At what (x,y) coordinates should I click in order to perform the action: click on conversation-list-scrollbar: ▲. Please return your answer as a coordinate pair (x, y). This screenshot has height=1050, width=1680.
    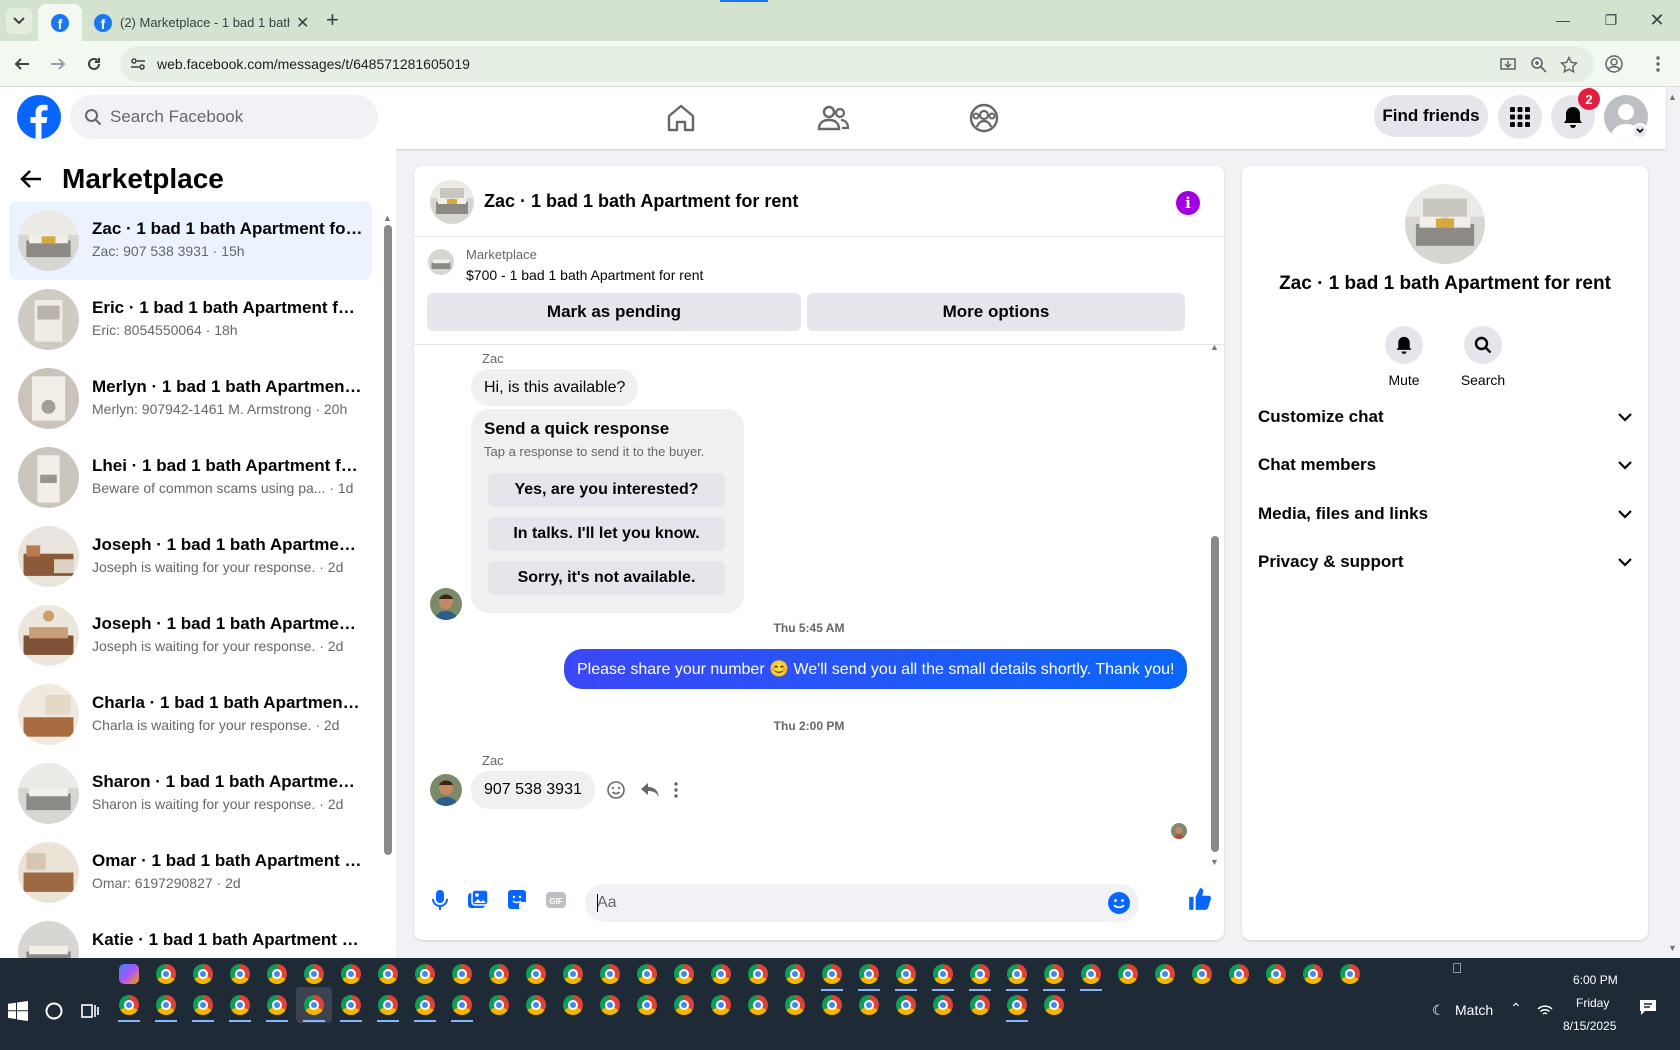
    Looking at the image, I should click on (388, 563).